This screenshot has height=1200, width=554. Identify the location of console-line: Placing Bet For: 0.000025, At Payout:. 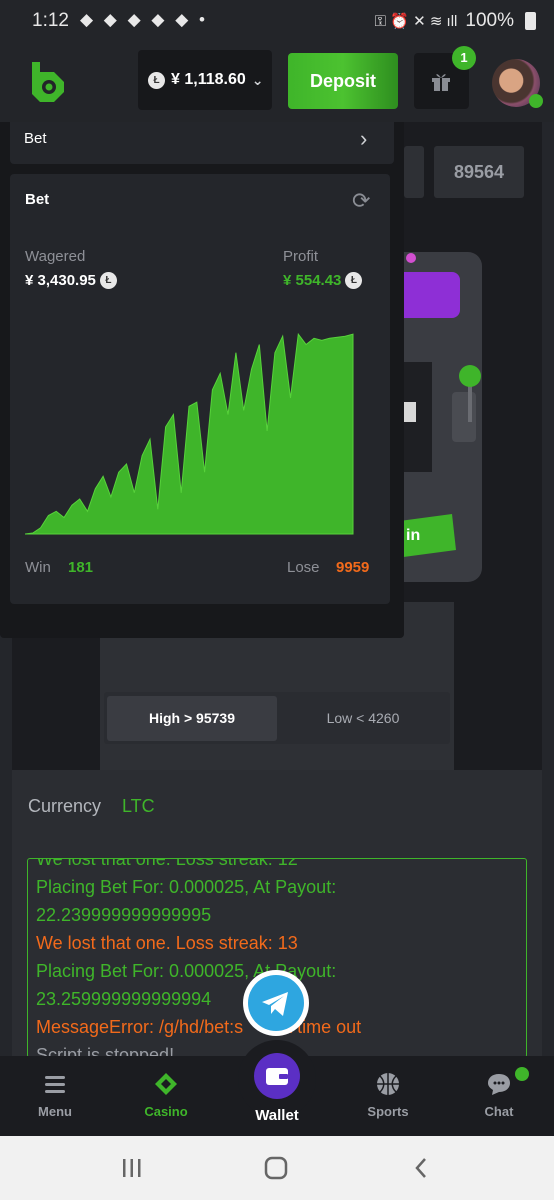
(186, 887).